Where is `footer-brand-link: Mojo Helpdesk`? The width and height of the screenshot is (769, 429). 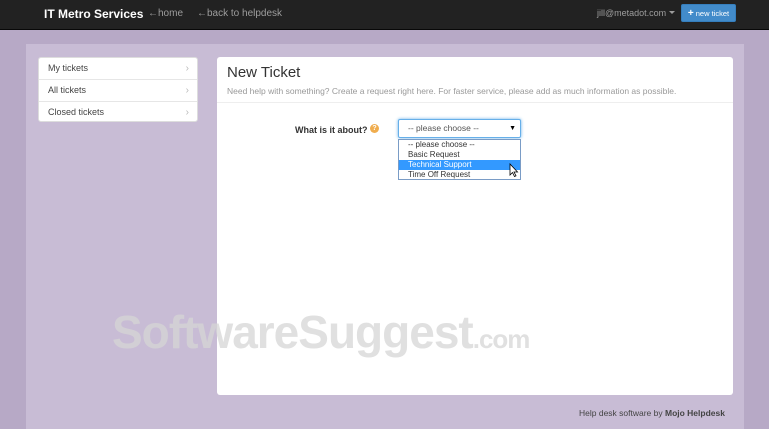 footer-brand-link: Mojo Helpdesk is located at coordinates (695, 413).